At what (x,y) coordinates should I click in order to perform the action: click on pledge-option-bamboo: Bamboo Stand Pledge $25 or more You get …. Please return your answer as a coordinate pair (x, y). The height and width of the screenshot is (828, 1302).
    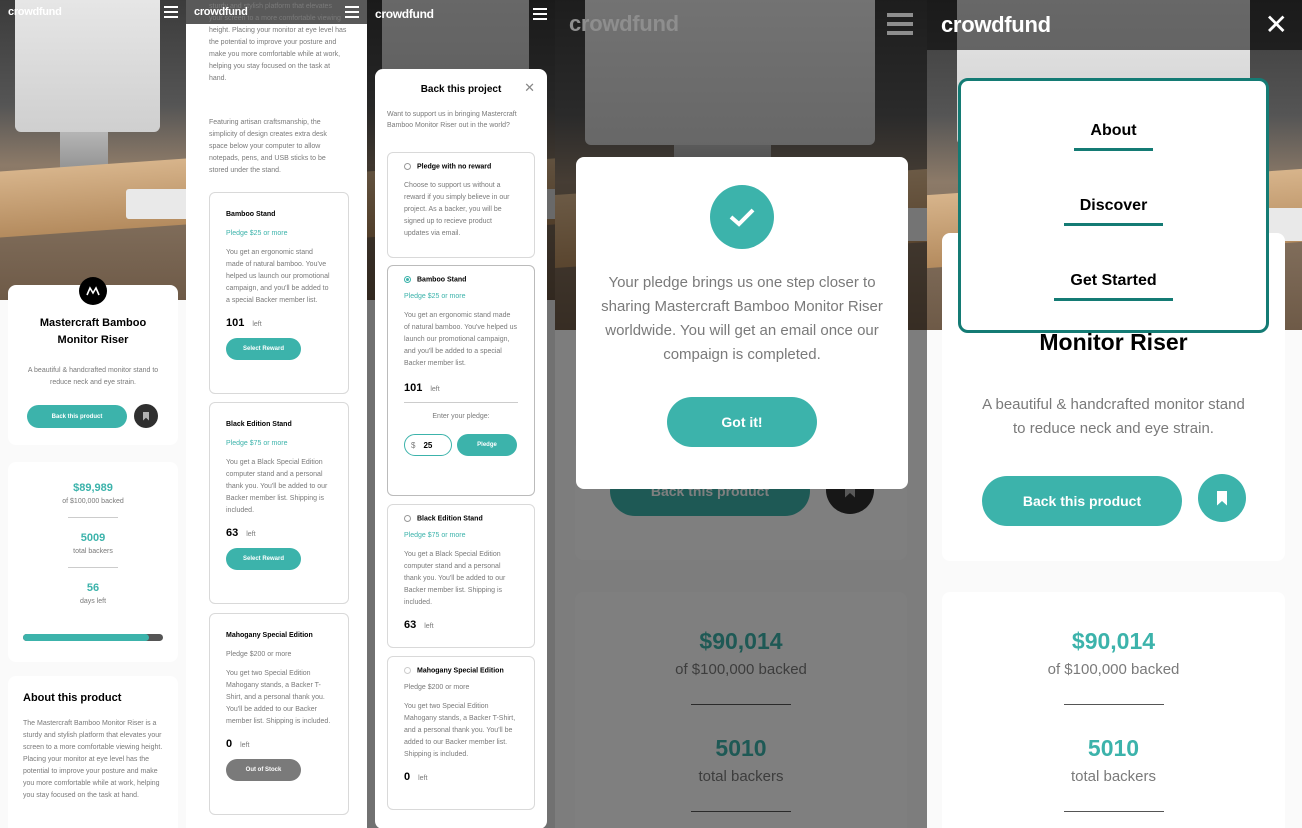
    Looking at the image, I should click on (461, 380).